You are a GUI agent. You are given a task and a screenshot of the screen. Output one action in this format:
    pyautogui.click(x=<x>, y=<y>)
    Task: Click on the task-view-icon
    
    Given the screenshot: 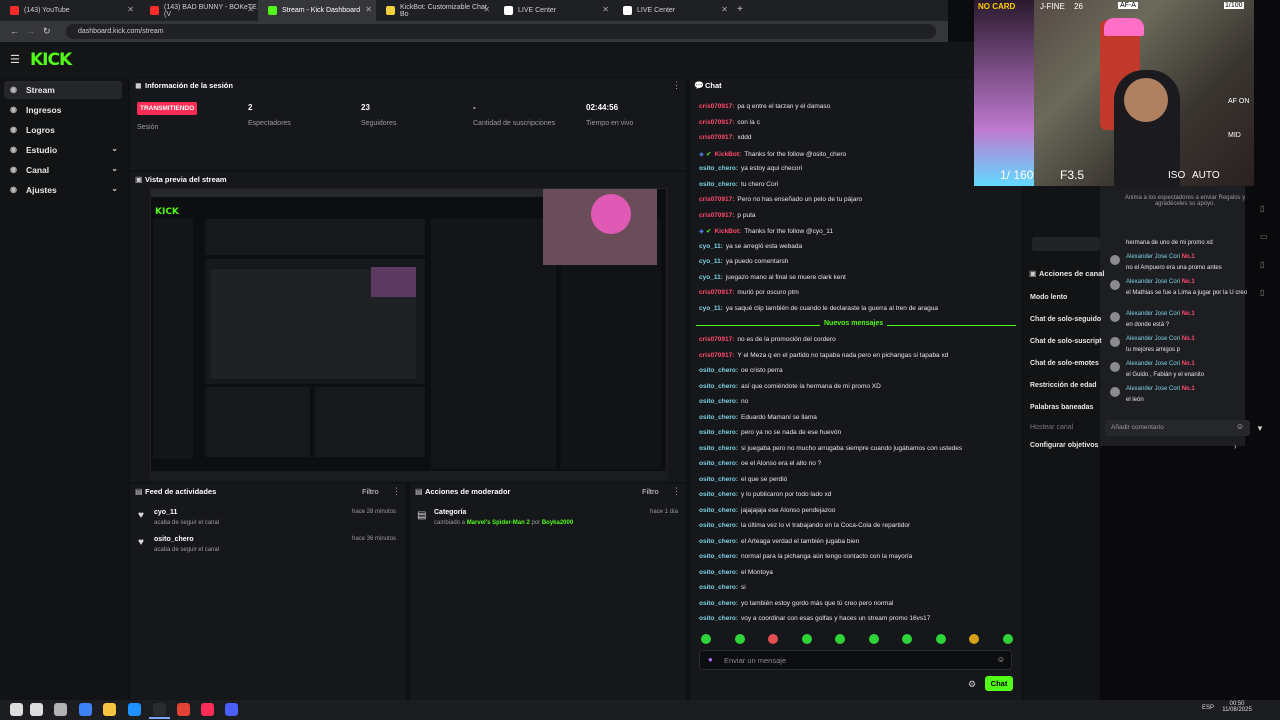 What is the action you would take?
    pyautogui.click(x=60, y=709)
    